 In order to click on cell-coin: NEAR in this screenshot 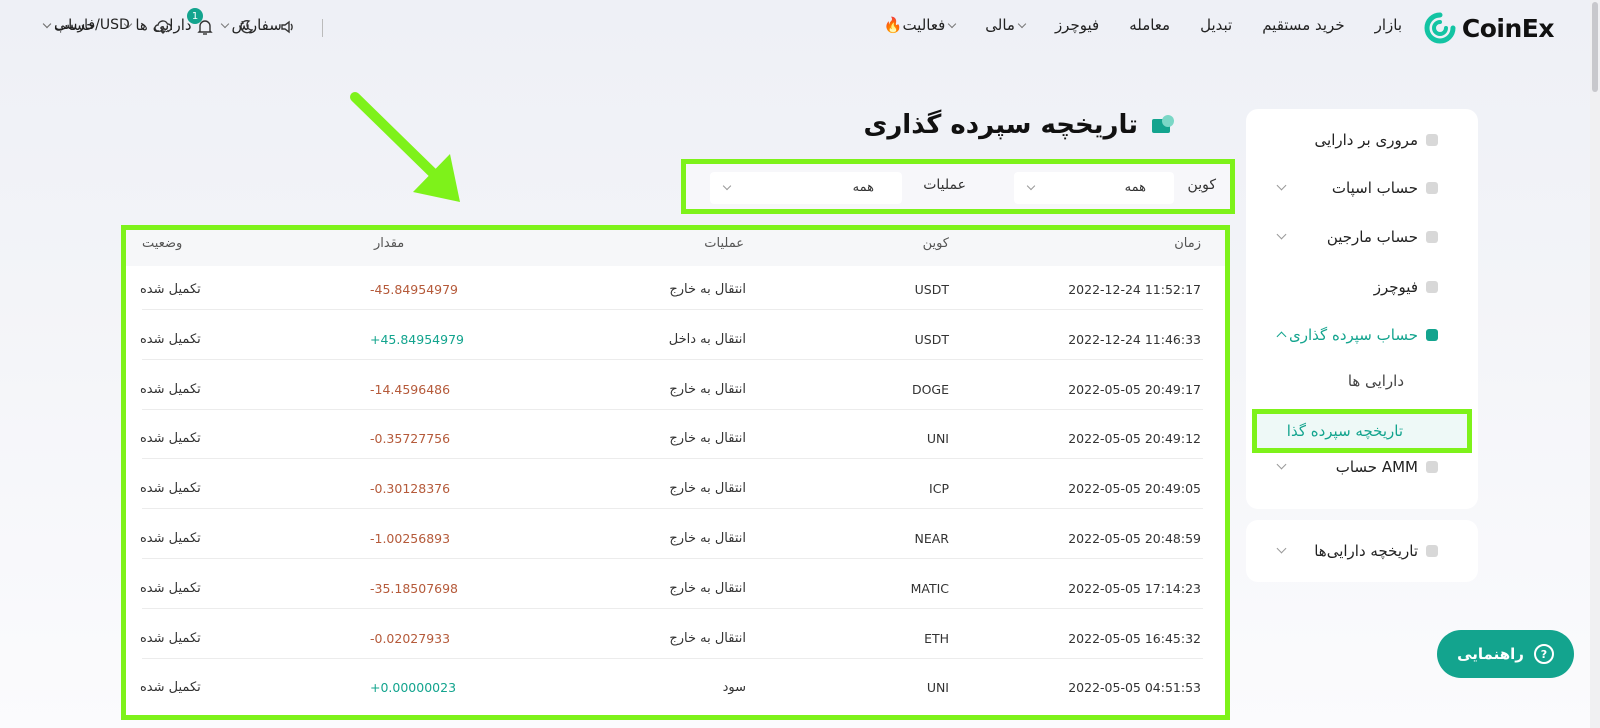, I will do `click(932, 538)`.